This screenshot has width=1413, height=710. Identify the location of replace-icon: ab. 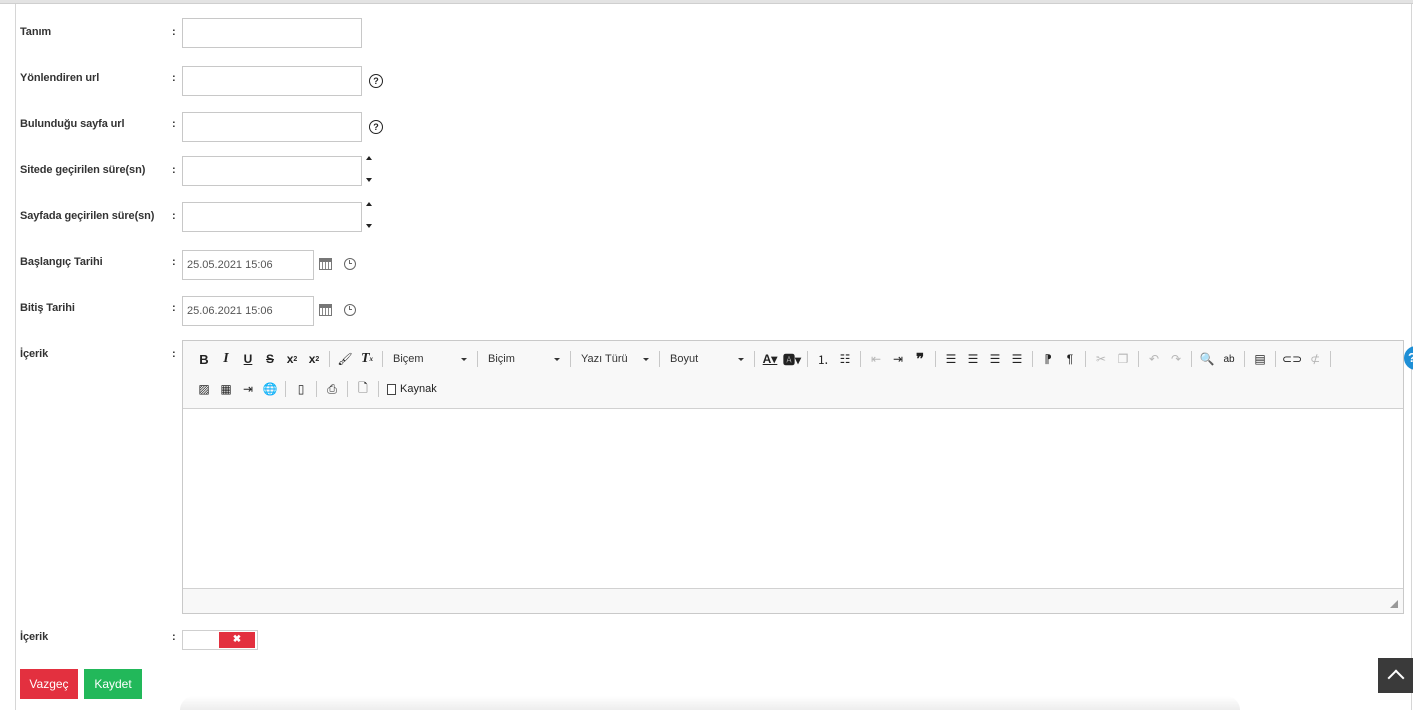
(1229, 359).